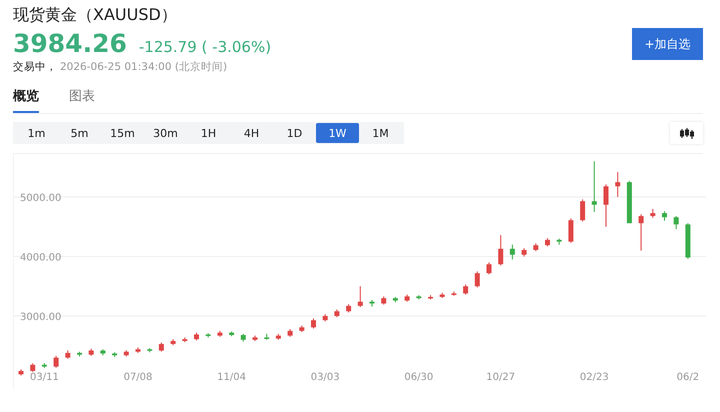  I want to click on x-axis-label: 06/2, so click(688, 377).